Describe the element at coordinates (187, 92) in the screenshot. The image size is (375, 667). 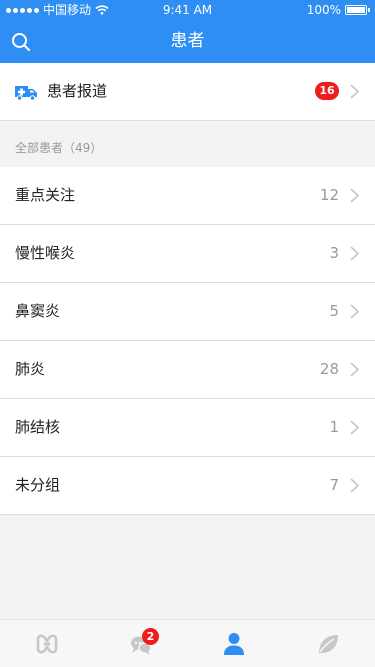
I see `patient-arrival-row: 患者报道 16` at that location.